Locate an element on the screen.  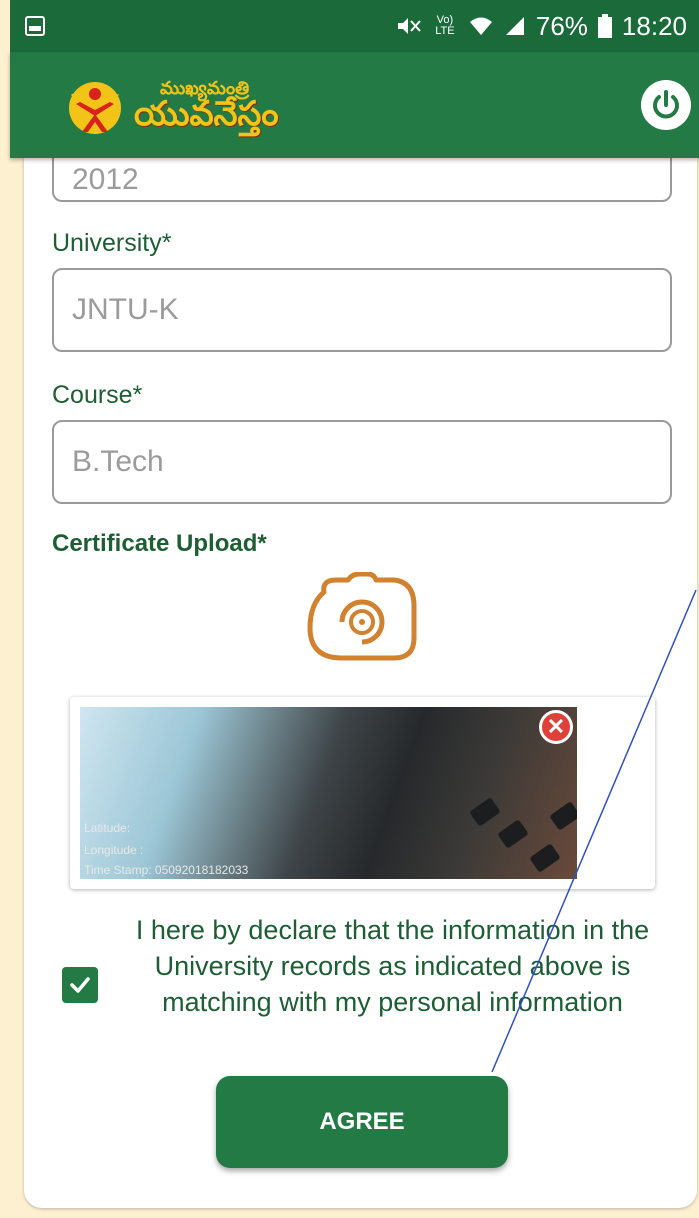
remove-photo-button: ✕ is located at coordinates (556, 727).